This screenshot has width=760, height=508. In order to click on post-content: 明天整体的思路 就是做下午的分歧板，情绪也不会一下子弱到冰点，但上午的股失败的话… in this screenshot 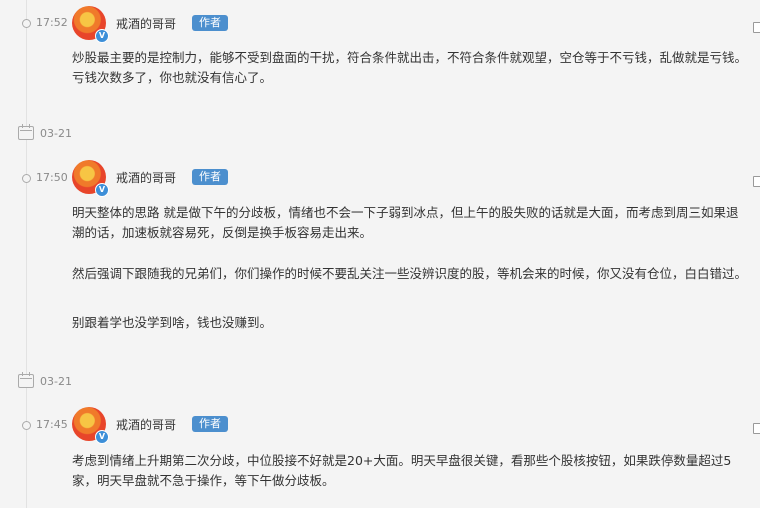, I will do `click(410, 223)`.